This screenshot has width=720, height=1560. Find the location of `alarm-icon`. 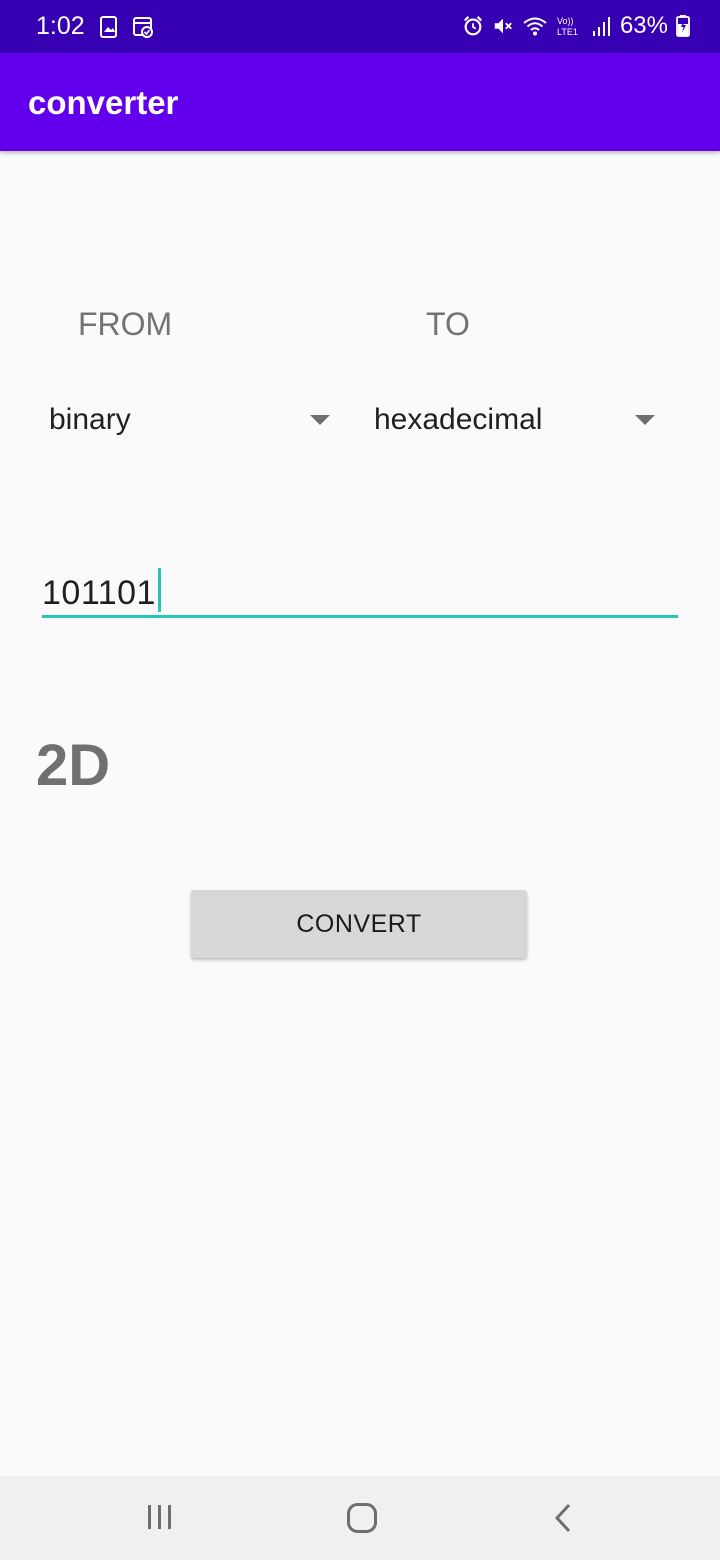

alarm-icon is located at coordinates (472, 26).